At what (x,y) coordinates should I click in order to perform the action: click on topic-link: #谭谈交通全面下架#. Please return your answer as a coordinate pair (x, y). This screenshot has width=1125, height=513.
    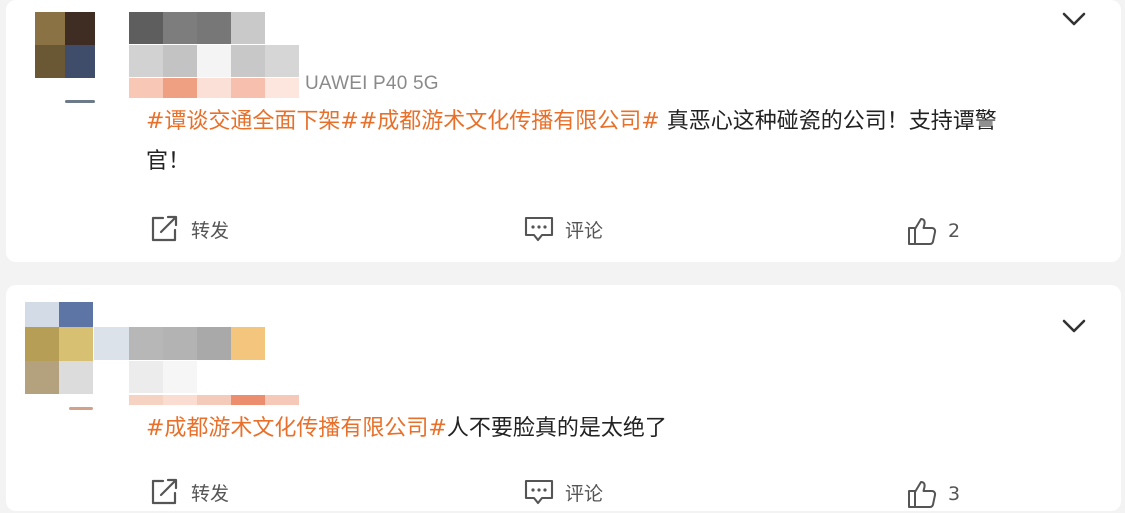
    Looking at the image, I should click on (252, 121).